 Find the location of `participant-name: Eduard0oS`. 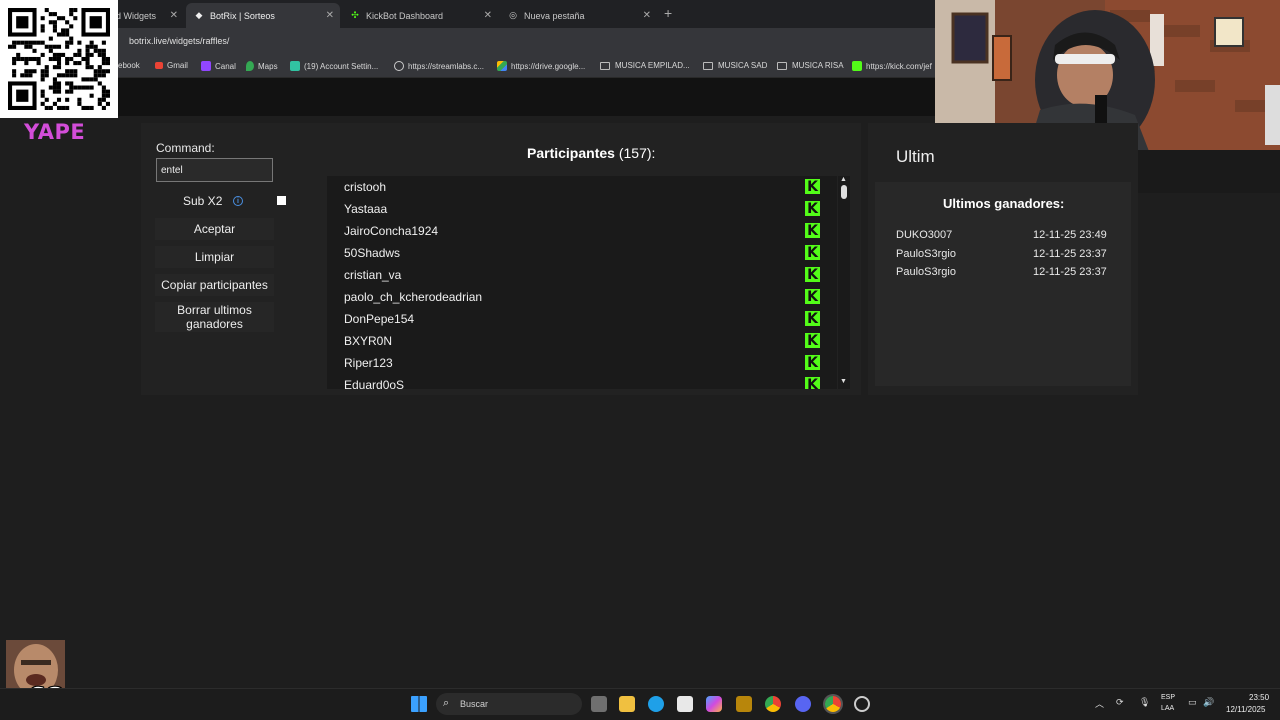

participant-name: Eduard0oS is located at coordinates (374, 383).